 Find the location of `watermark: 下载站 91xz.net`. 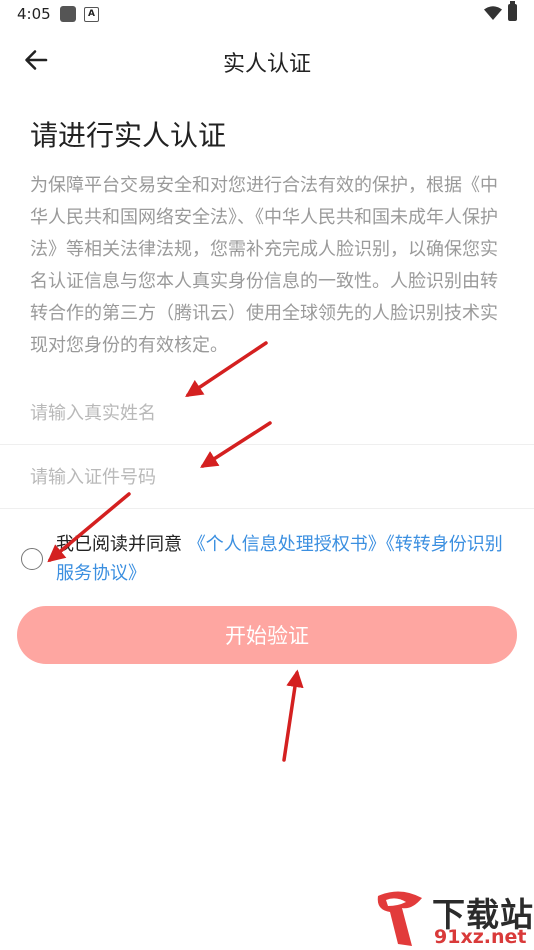

watermark: 下载站 91xz.net is located at coordinates (453, 919).